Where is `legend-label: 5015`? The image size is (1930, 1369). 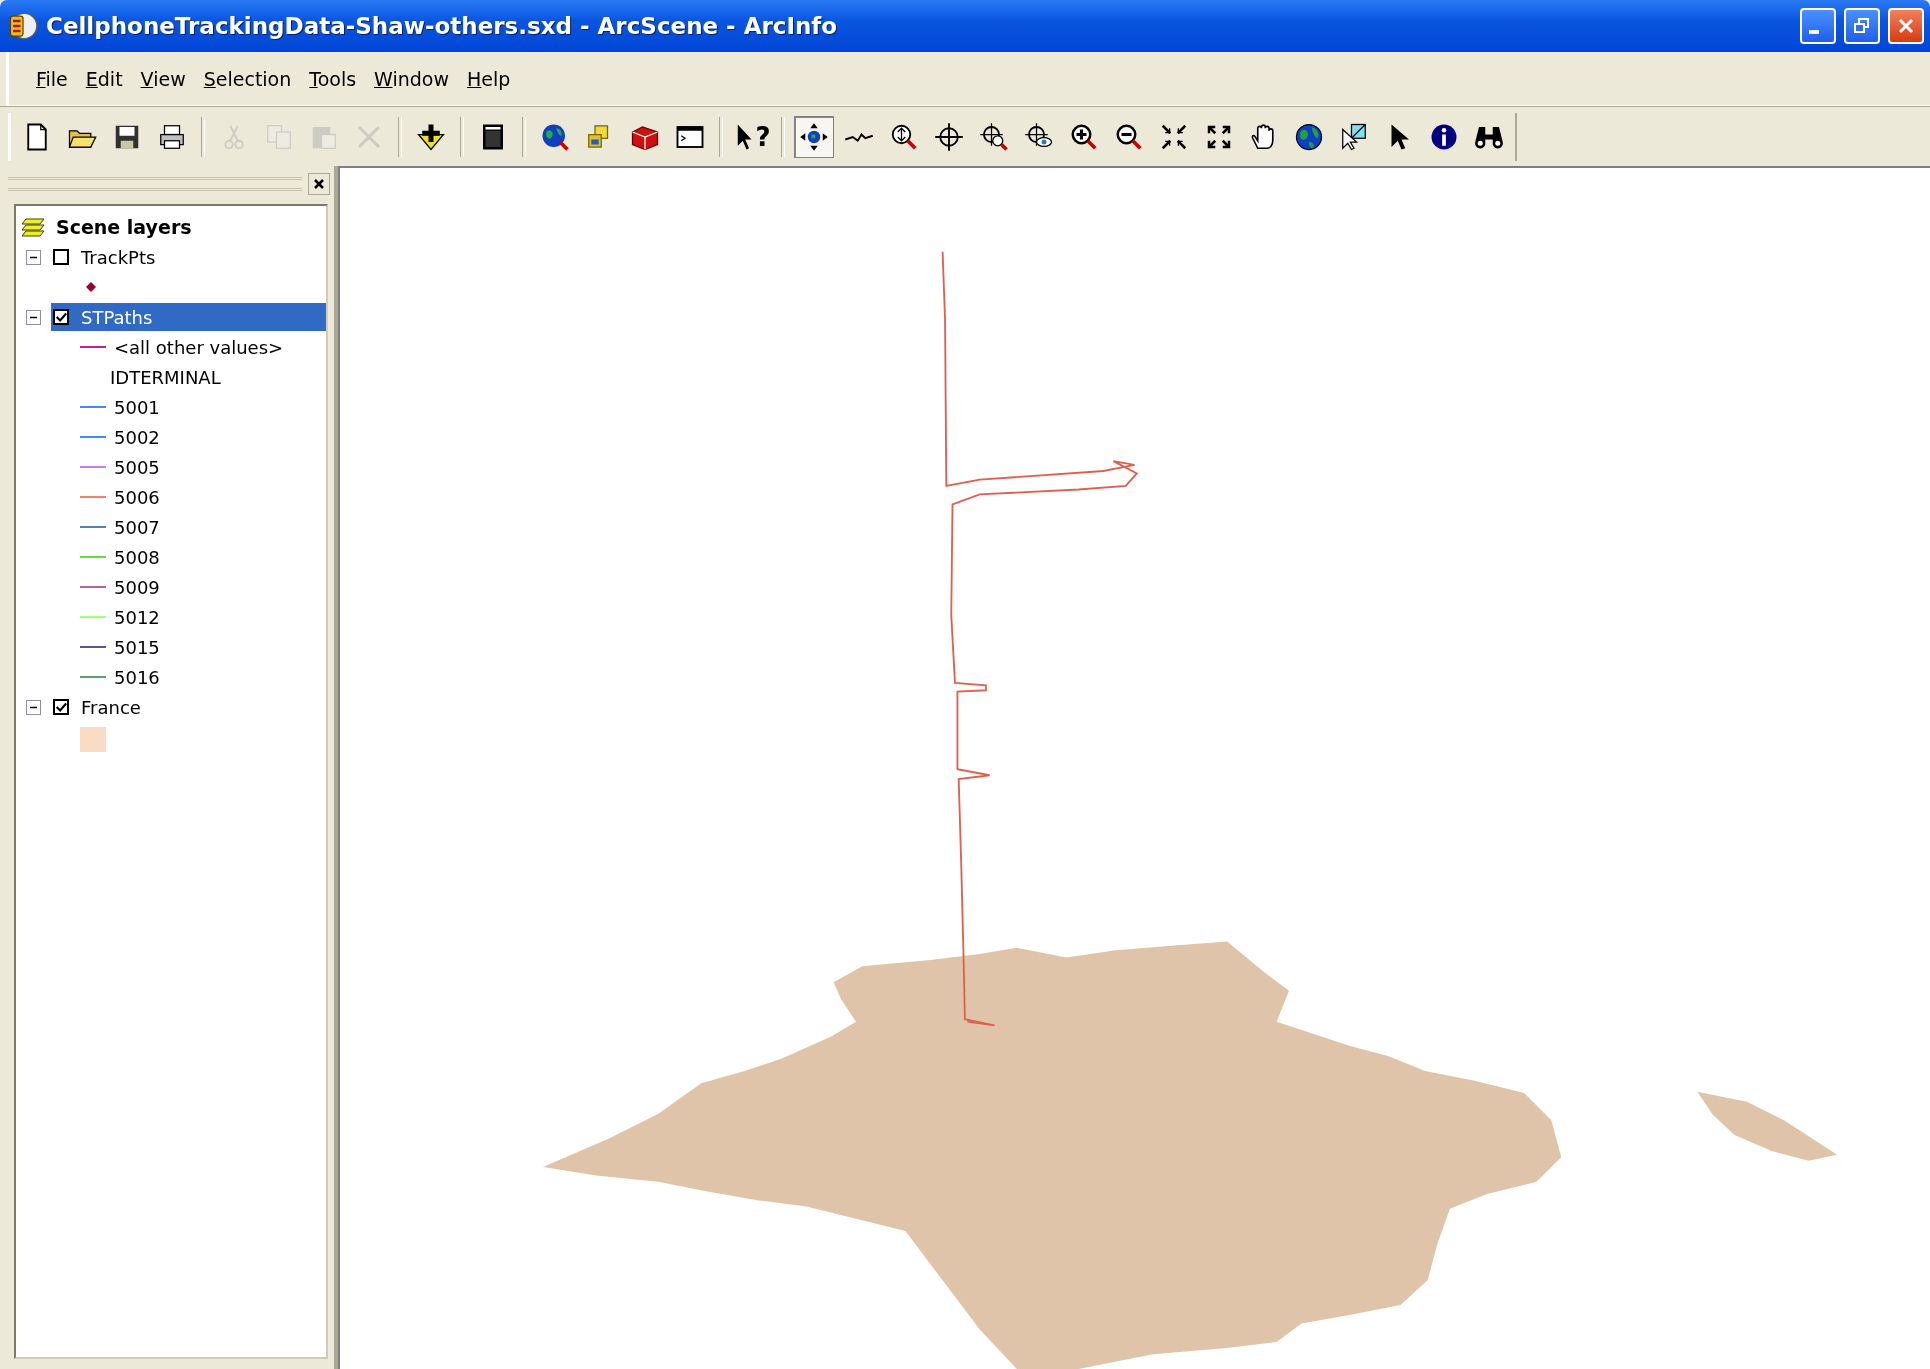
legend-label: 5015 is located at coordinates (137, 647).